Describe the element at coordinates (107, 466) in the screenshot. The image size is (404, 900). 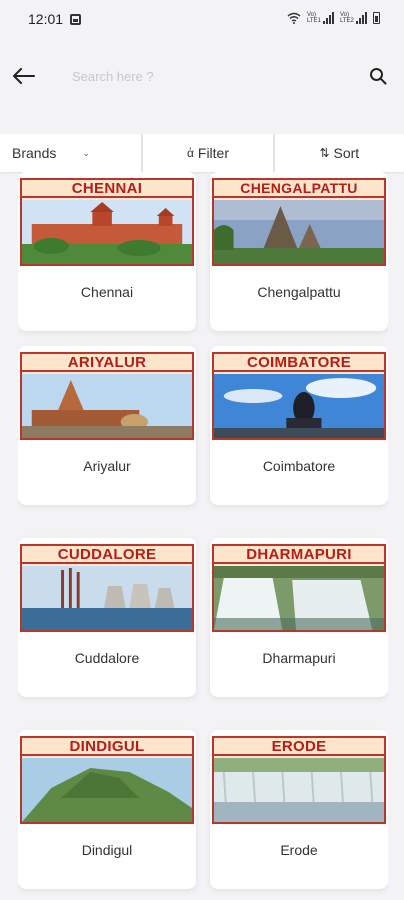
I see `district-name: Ariyalur` at that location.